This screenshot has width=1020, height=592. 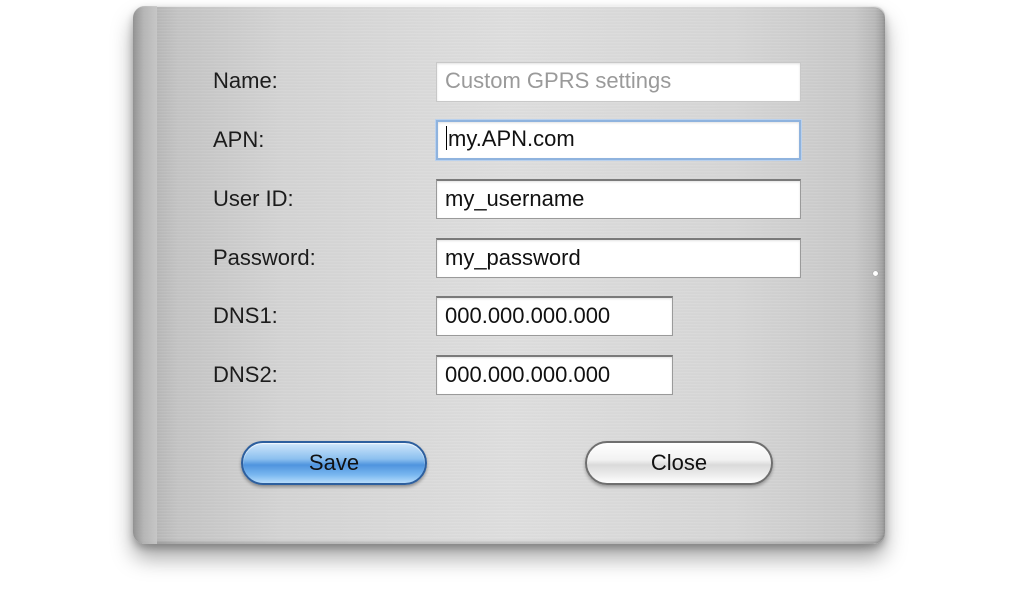 I want to click on drawer-handle-icon, so click(x=875, y=273).